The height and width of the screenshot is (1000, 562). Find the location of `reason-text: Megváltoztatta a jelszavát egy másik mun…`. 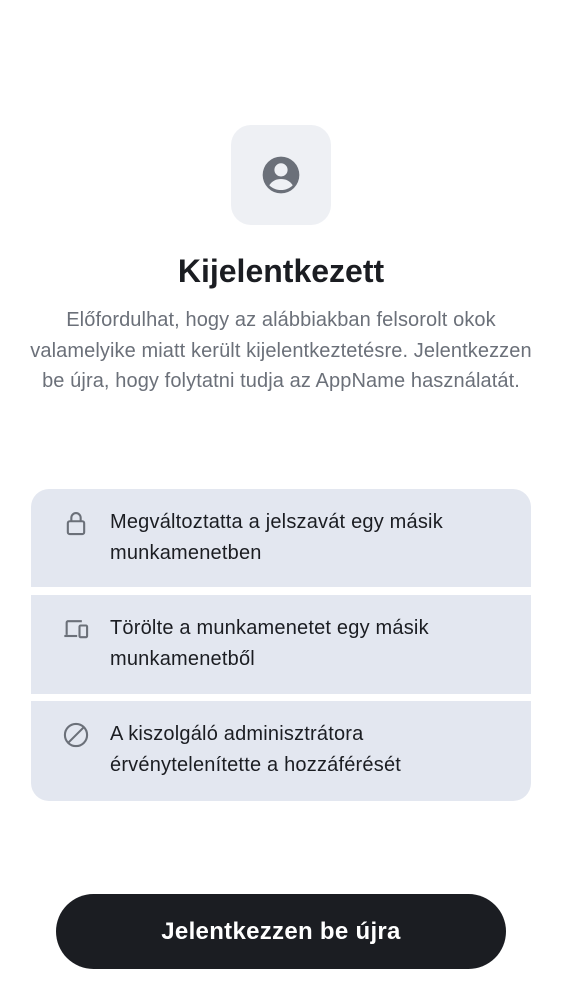

reason-text: Megváltoztatta a jelszavát egy másik mun… is located at coordinates (276, 537).